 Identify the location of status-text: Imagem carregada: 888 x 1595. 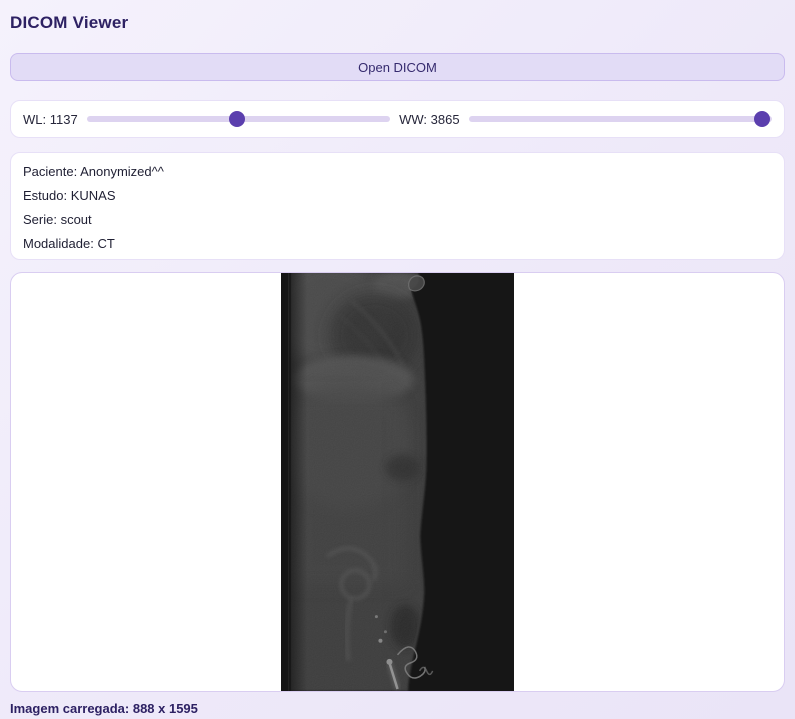
(104, 708).